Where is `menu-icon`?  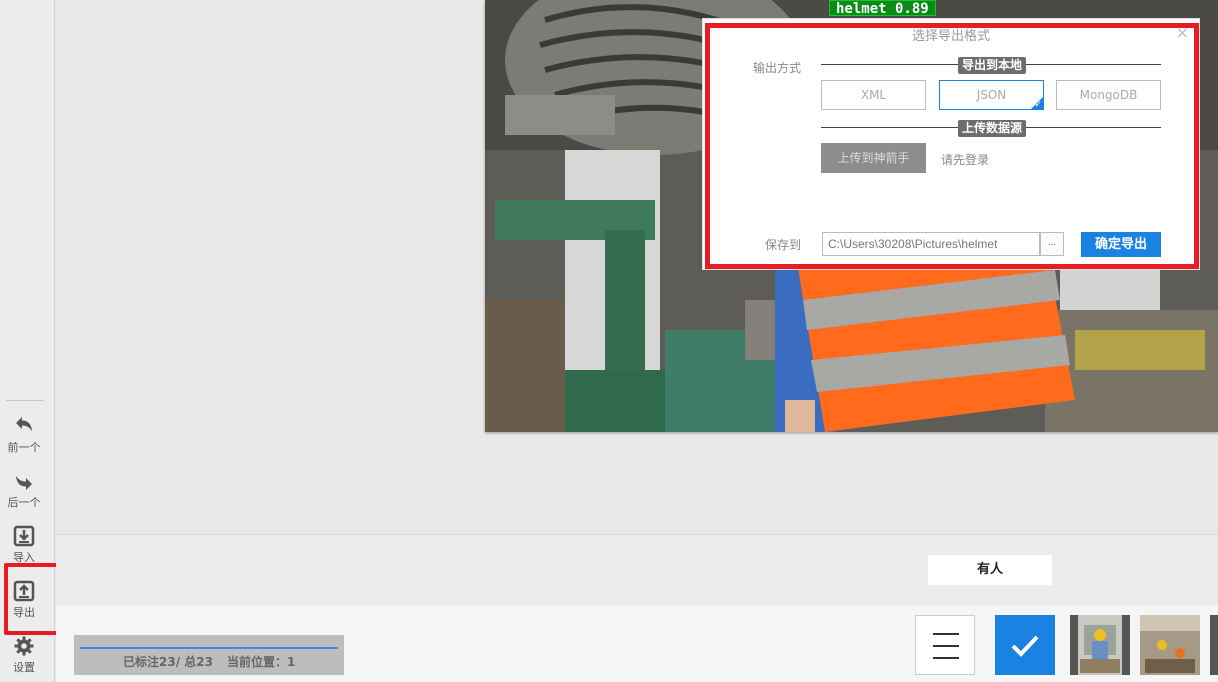
menu-icon is located at coordinates (946, 646).